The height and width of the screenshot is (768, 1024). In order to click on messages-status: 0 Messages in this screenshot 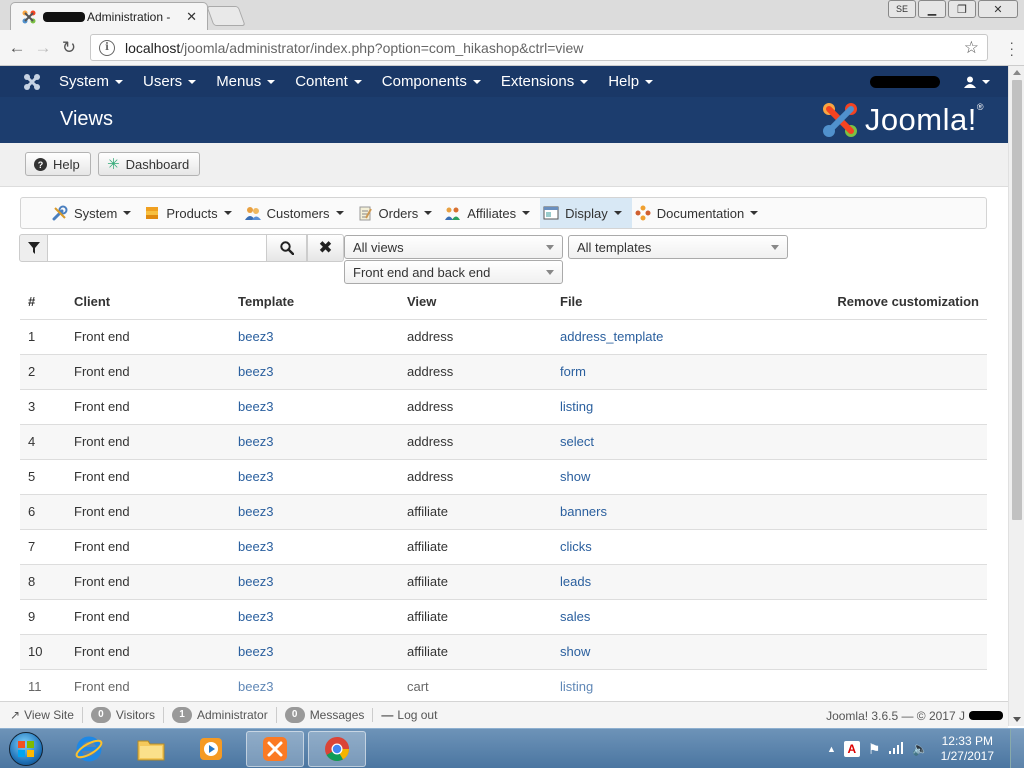, I will do `click(324, 715)`.